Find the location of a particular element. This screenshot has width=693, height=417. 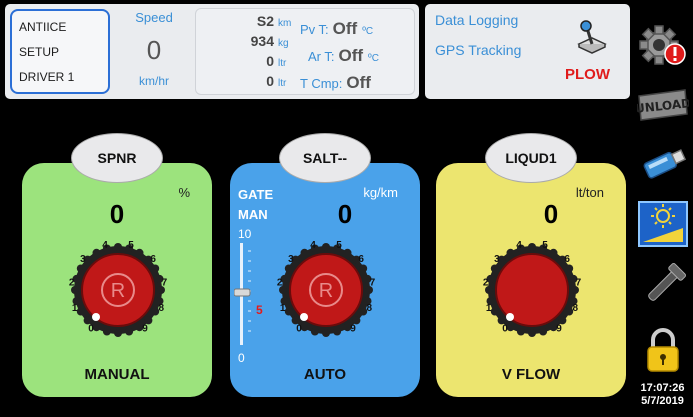

dial-number: 0 is located at coordinates (505, 329).